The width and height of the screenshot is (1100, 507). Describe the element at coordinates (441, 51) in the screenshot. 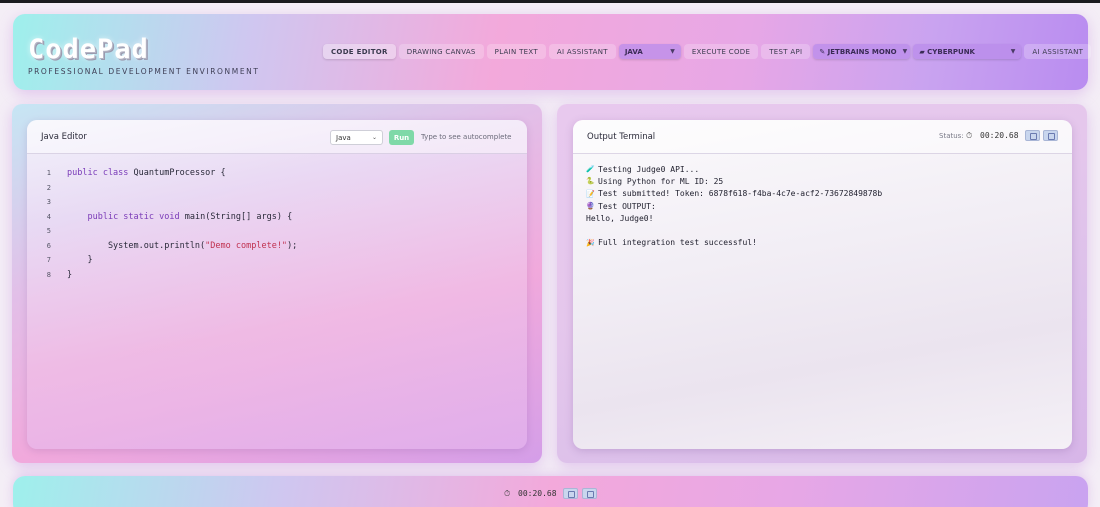

I see `nav-drawing-canvas: DRAWING CANVAS` at that location.